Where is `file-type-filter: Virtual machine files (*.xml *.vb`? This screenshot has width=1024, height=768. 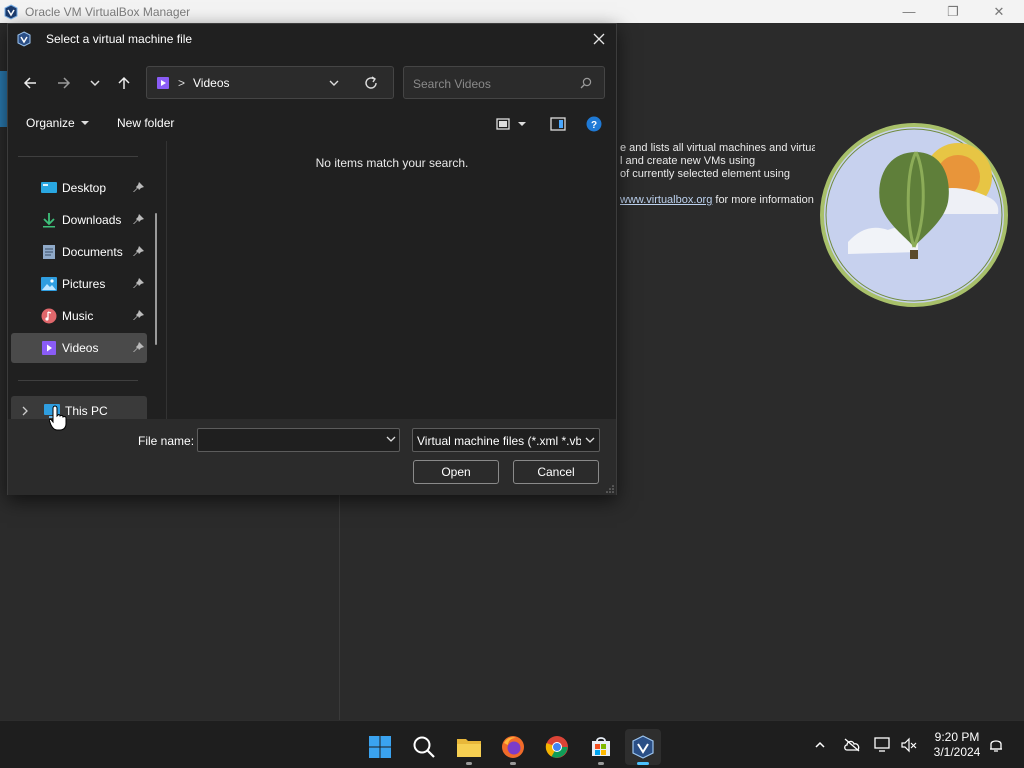
file-type-filter: Virtual machine files (*.xml *.vb is located at coordinates (506, 440).